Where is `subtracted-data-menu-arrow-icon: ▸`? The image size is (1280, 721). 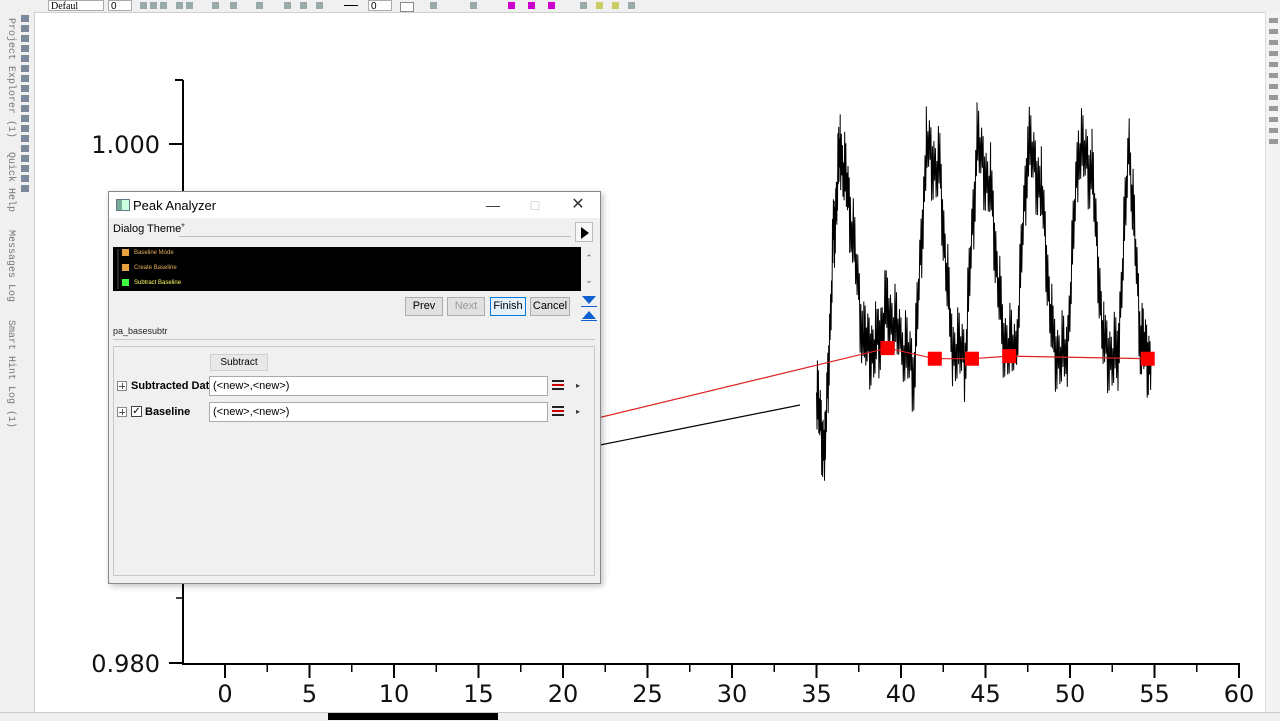 subtracted-data-menu-arrow-icon: ▸ is located at coordinates (578, 386).